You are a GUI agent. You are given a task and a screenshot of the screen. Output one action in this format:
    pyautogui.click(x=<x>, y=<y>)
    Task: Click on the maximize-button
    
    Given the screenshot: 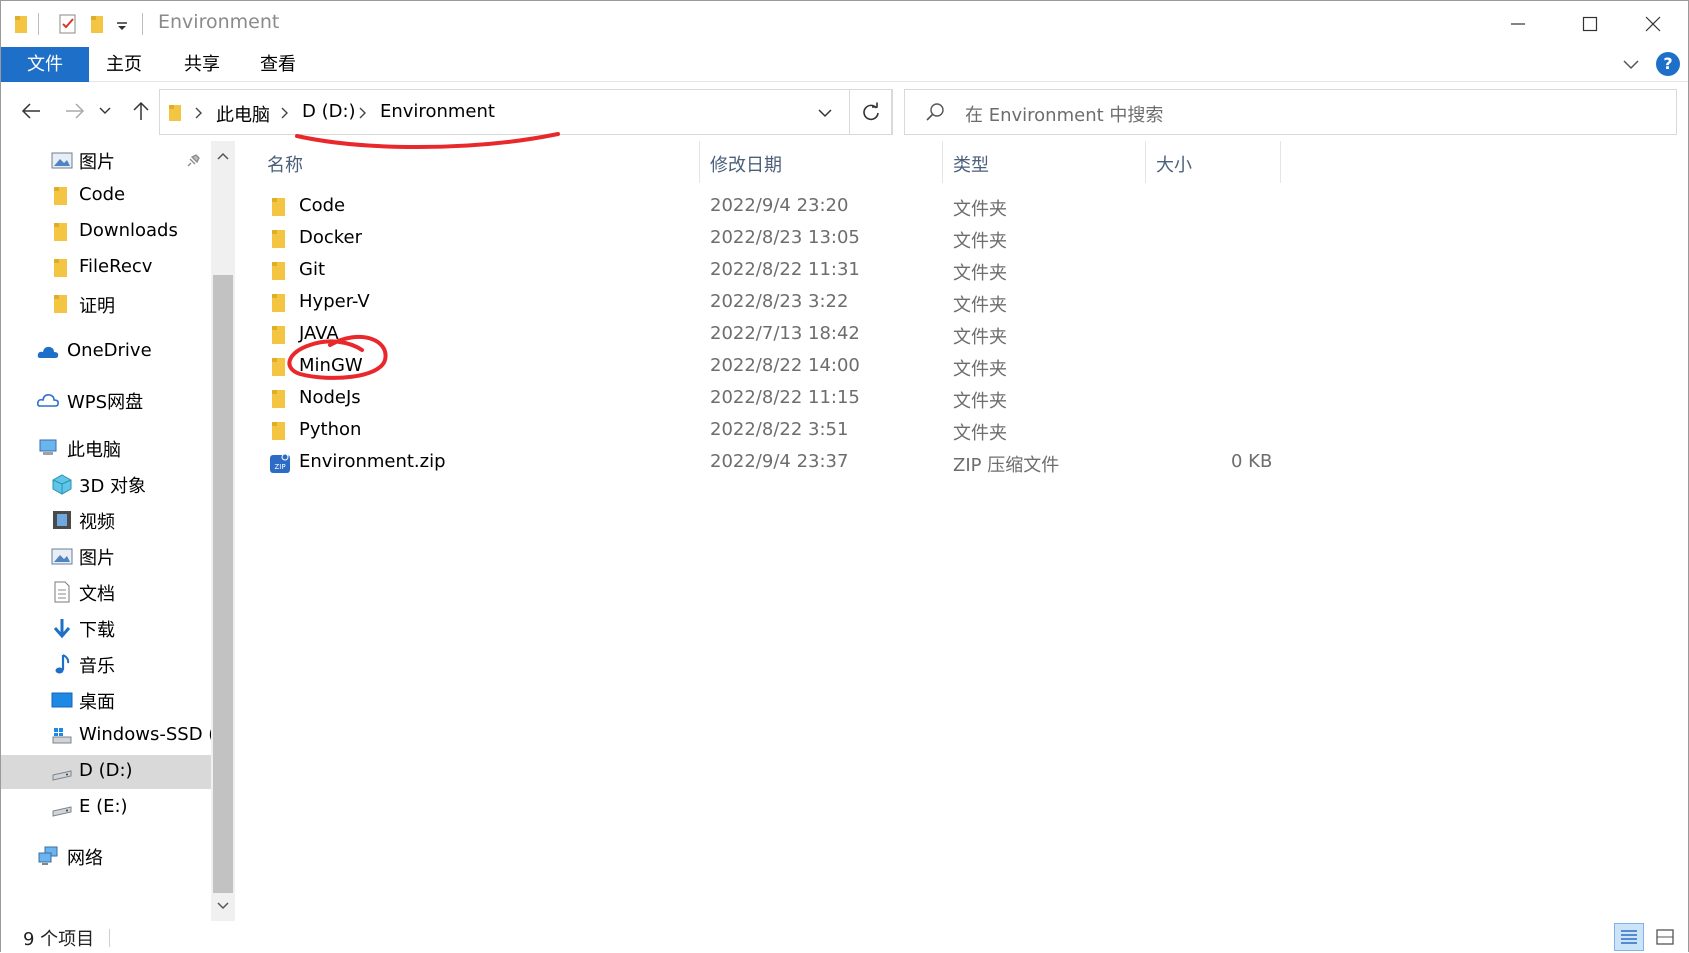 What is the action you would take?
    pyautogui.click(x=1590, y=24)
    